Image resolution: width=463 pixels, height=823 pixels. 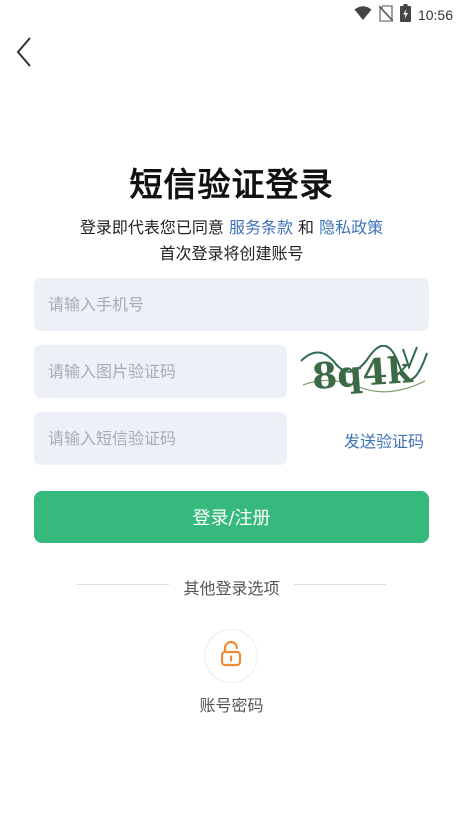 I want to click on sms-code-input, so click(x=160, y=438).